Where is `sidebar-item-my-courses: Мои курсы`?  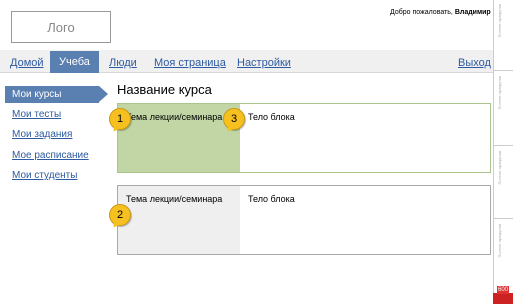
sidebar-item-my-courses: Мои курсы is located at coordinates (37, 94).